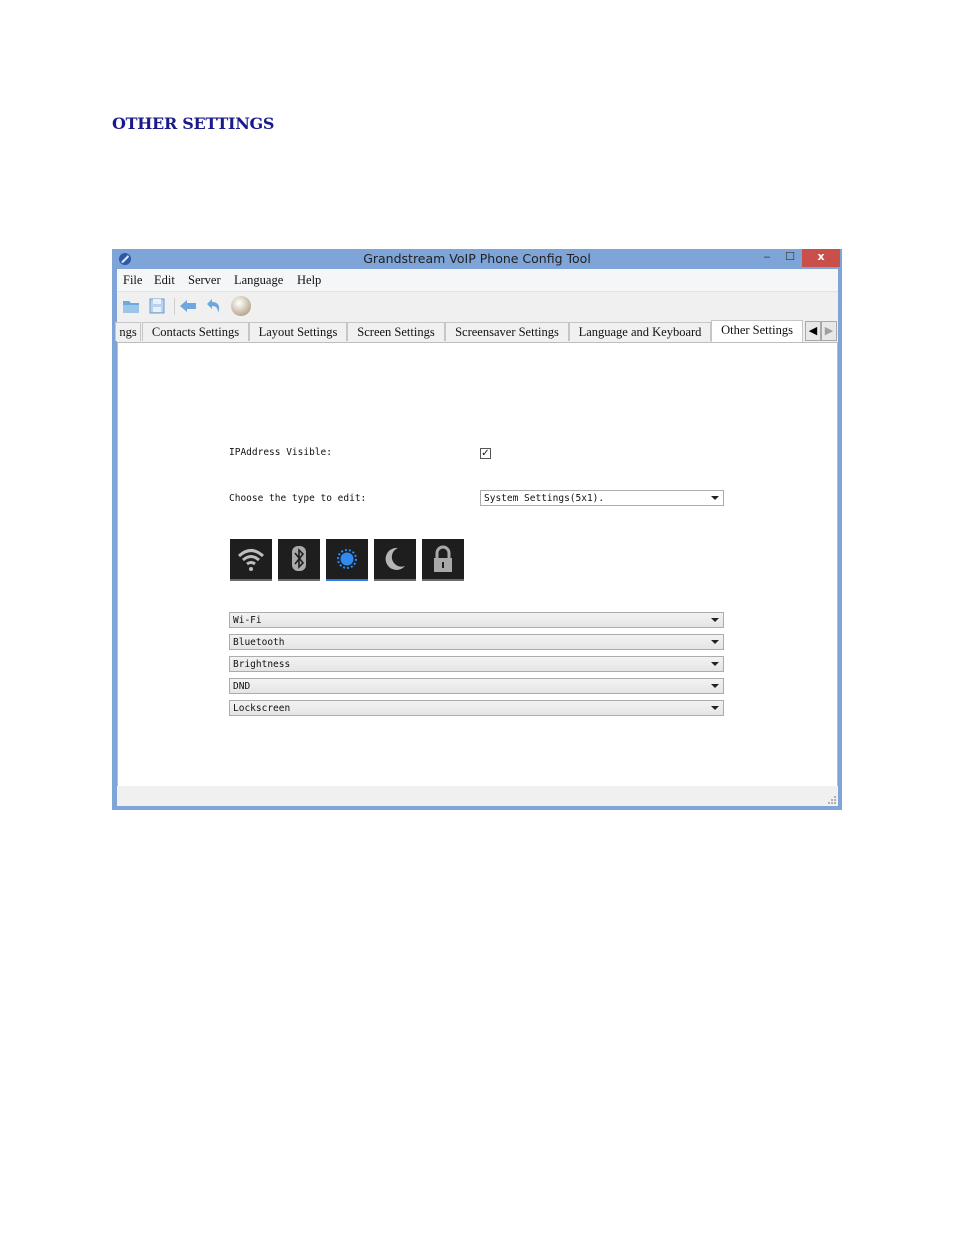 The image size is (954, 1235). I want to click on title-bar: Grandstream VoIP Phone Config Tool ‒ ☐ x, so click(477, 259).